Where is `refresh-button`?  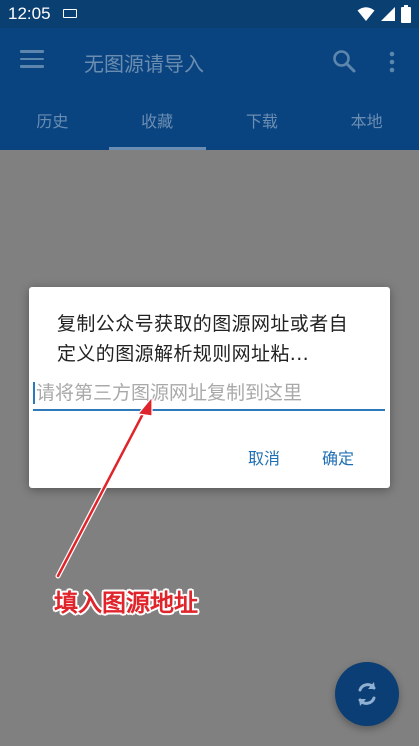
refresh-button is located at coordinates (367, 694).